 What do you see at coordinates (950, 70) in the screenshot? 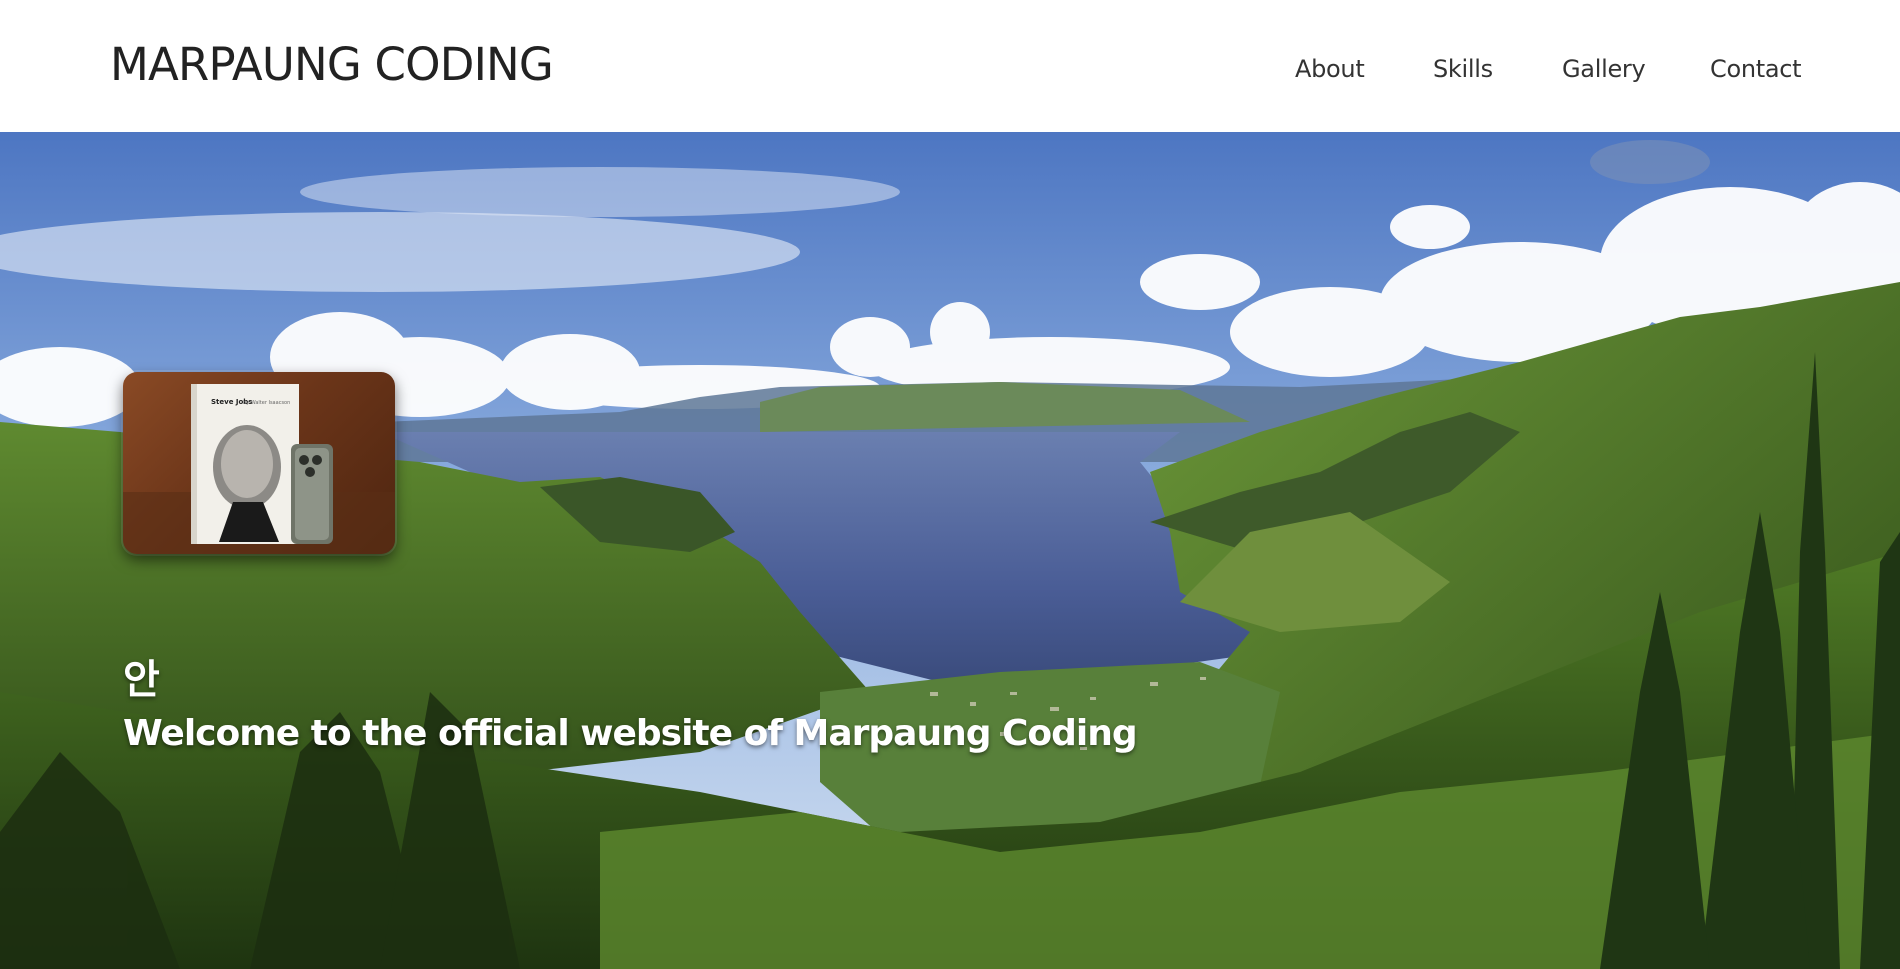
I see `main-nav: About Skills Gallery Contact` at bounding box center [950, 70].